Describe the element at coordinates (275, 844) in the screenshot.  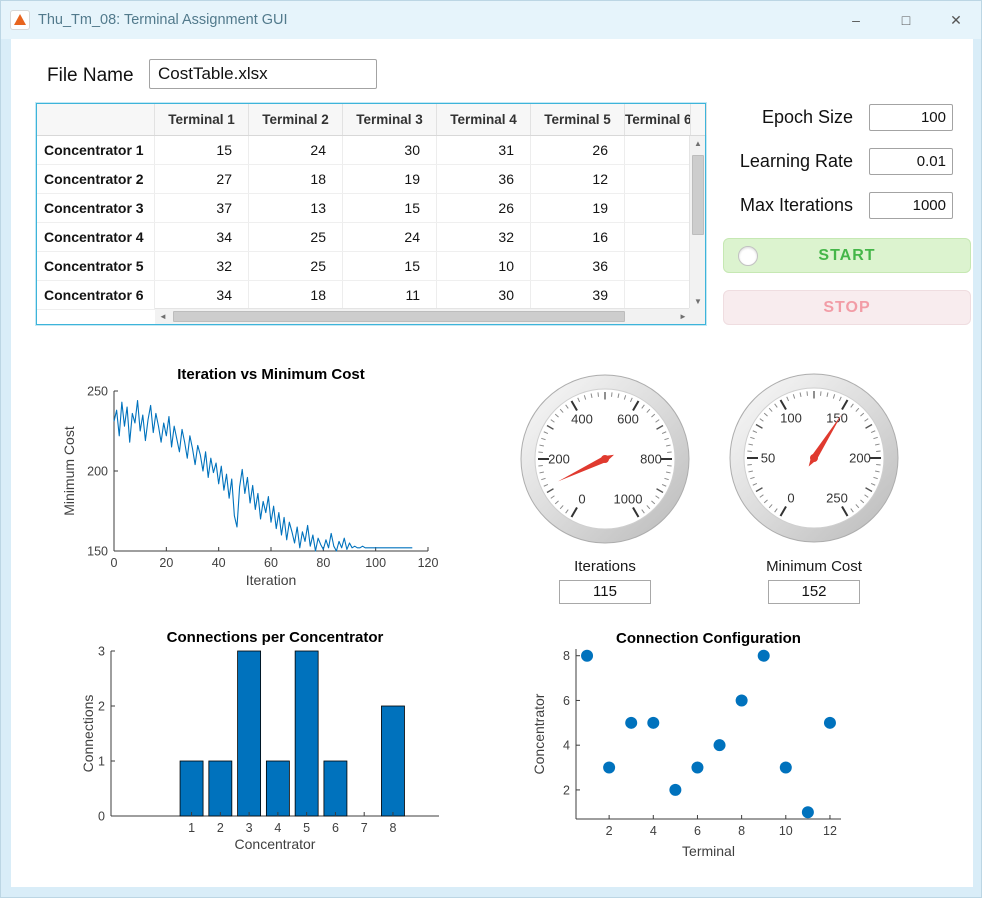
I see `svg-text: Concentrator` at that location.